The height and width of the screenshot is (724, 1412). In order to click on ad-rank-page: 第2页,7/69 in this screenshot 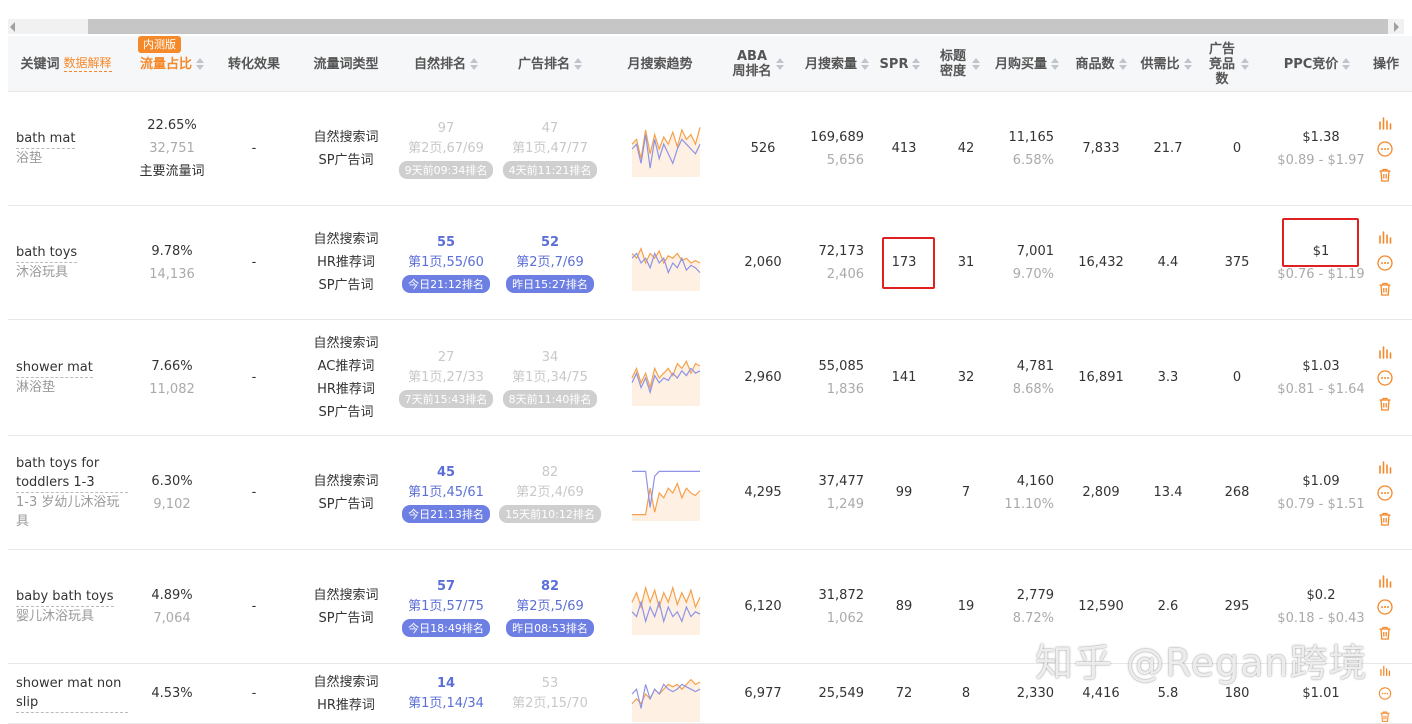, I will do `click(550, 262)`.